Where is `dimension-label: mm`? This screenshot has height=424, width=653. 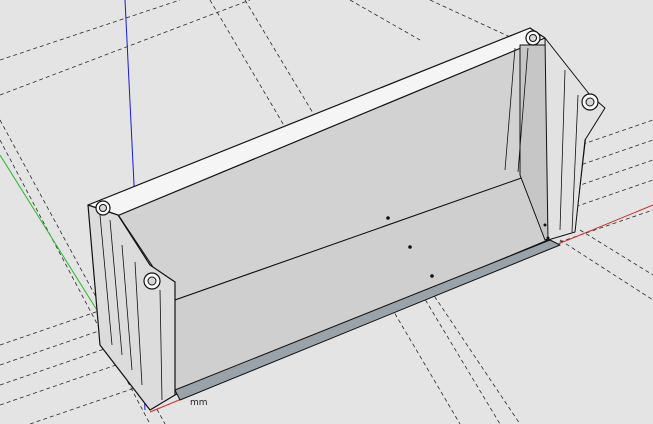
dimension-label: mm is located at coordinates (199, 403).